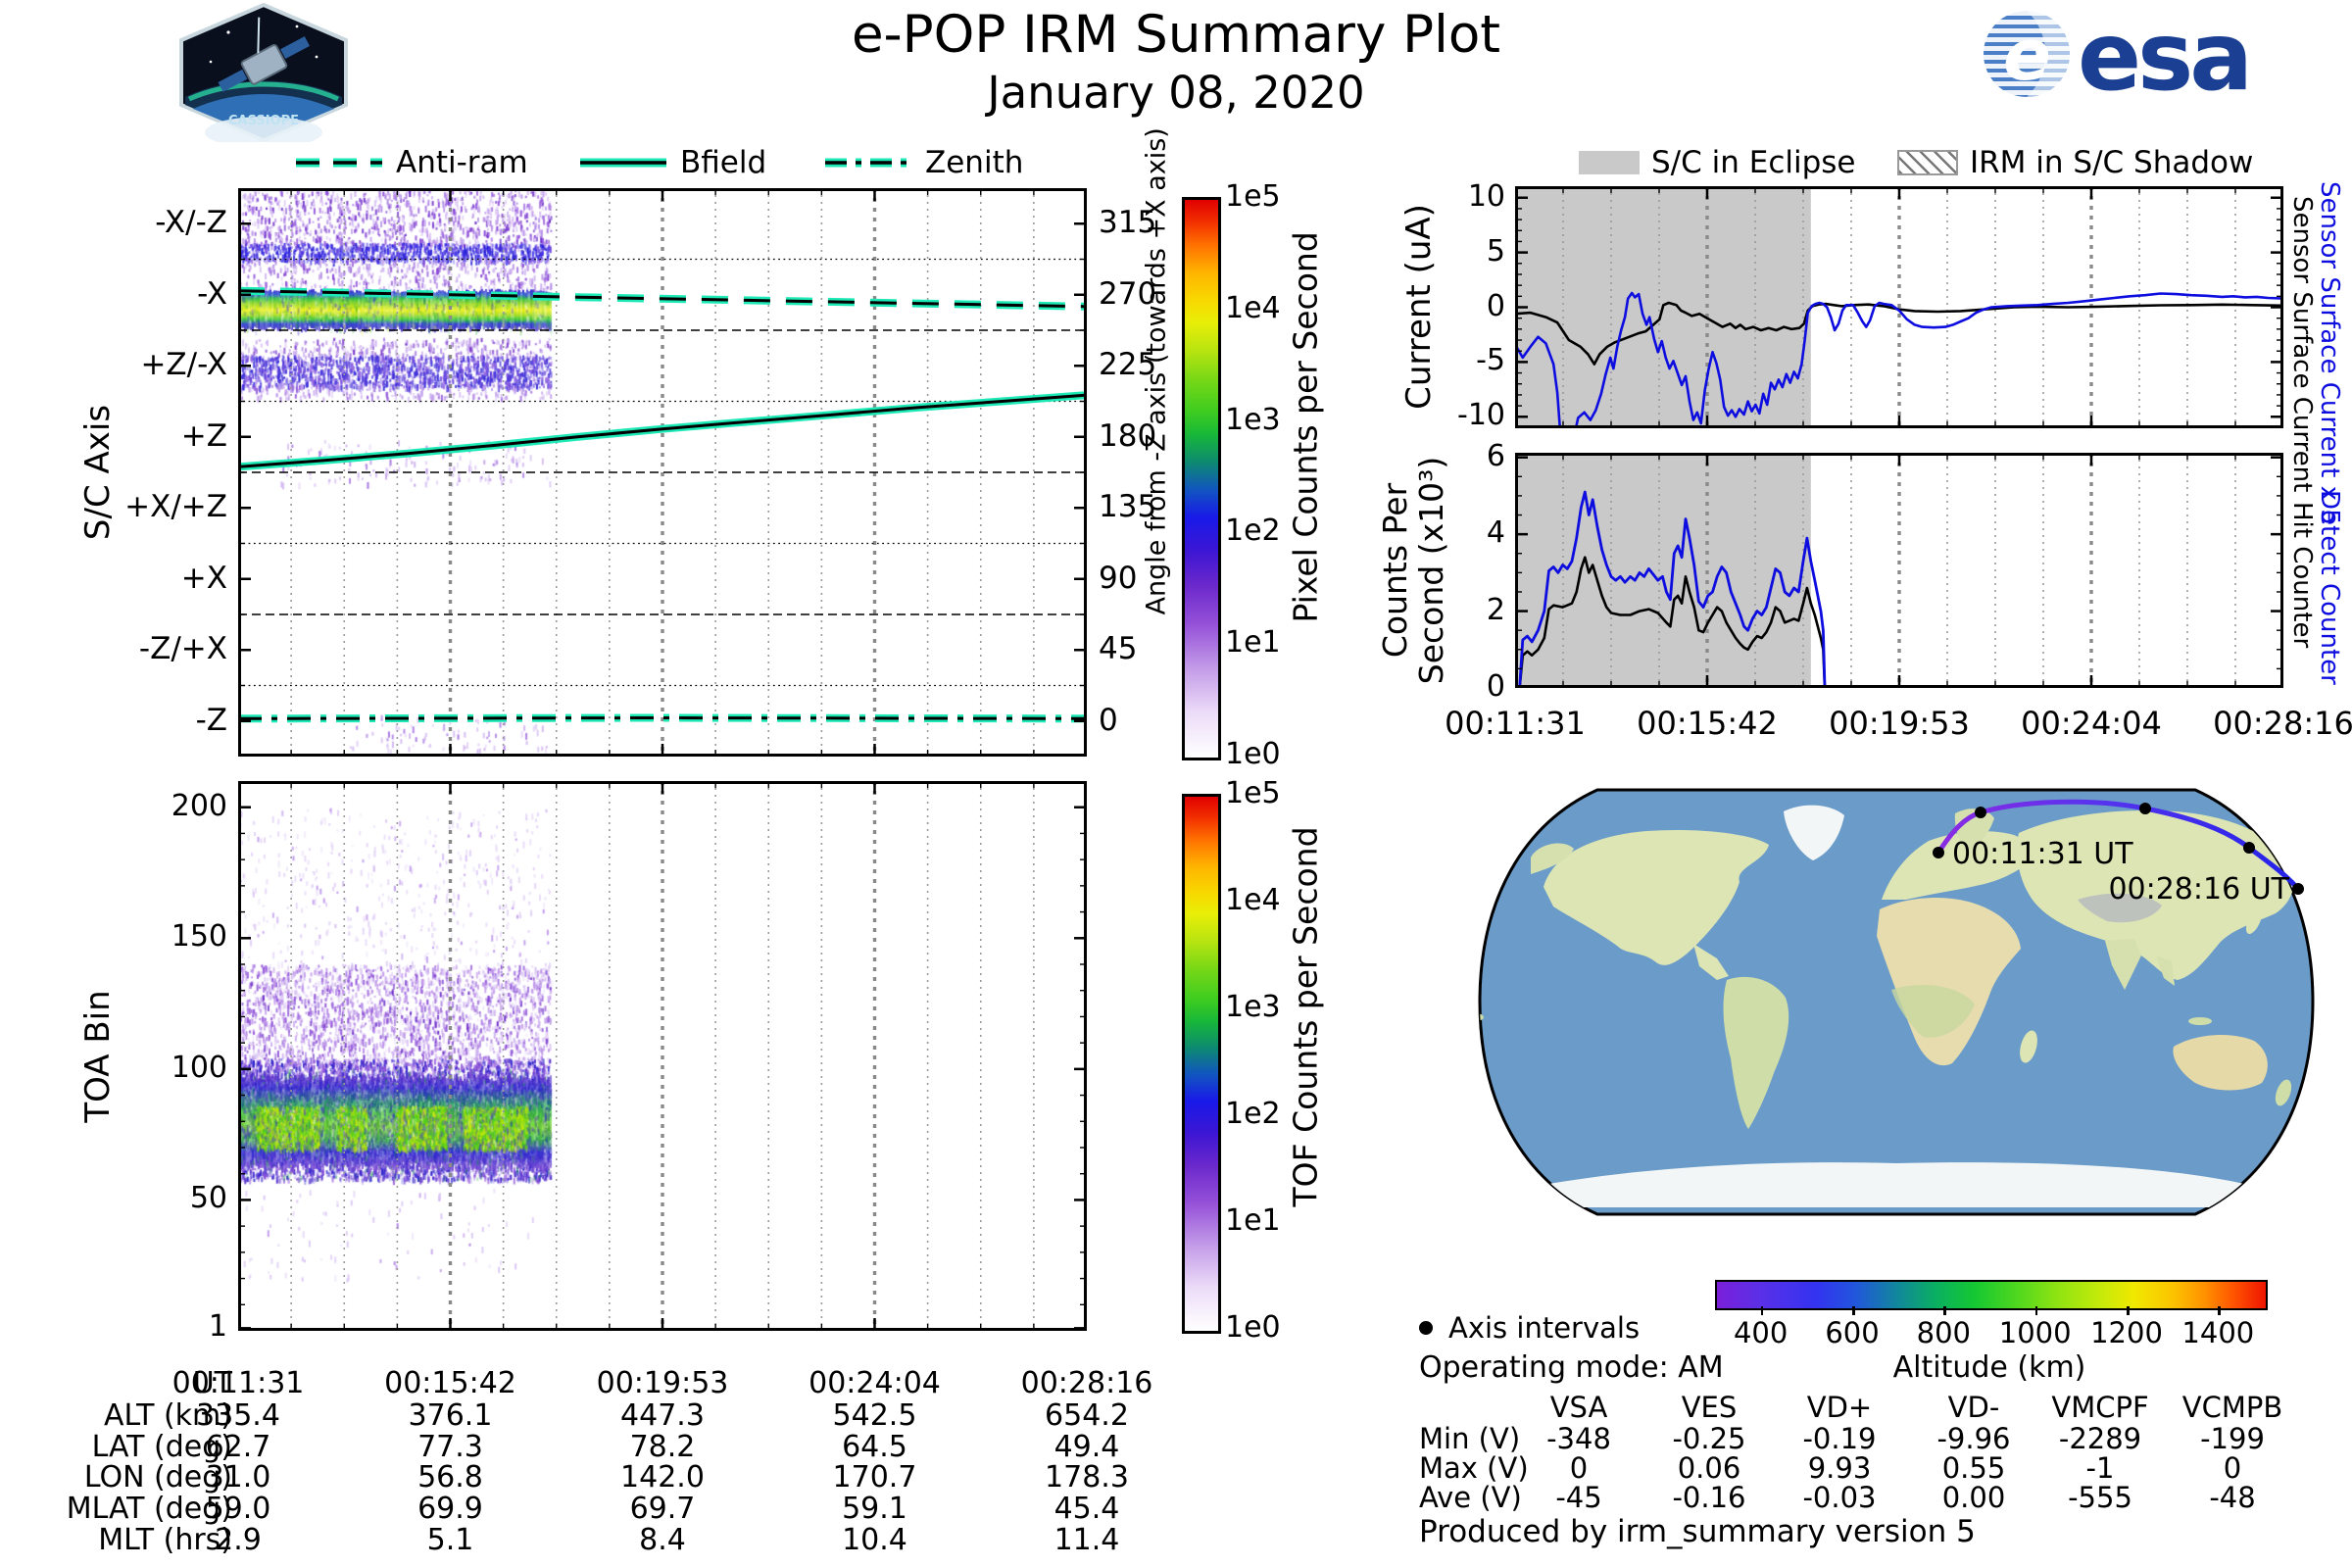  I want to click on ephemeris-cell: 64.5, so click(874, 1447).